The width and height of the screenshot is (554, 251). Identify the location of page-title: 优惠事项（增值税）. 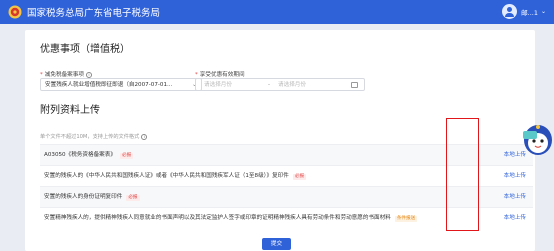
(85, 49).